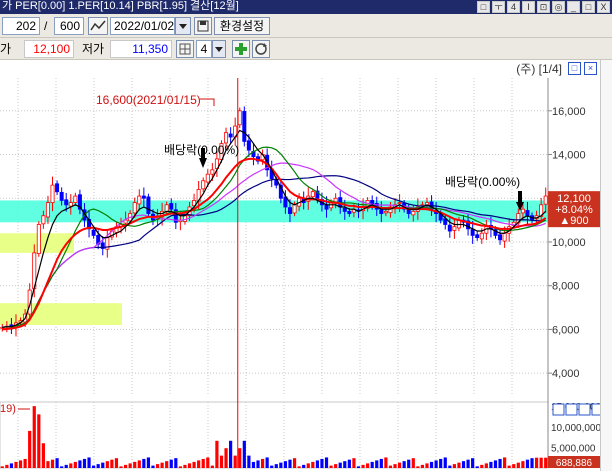 Image resolution: width=612 pixels, height=471 pixels. Describe the element at coordinates (573, 7) in the screenshot. I see `minimize-button: _` at that location.